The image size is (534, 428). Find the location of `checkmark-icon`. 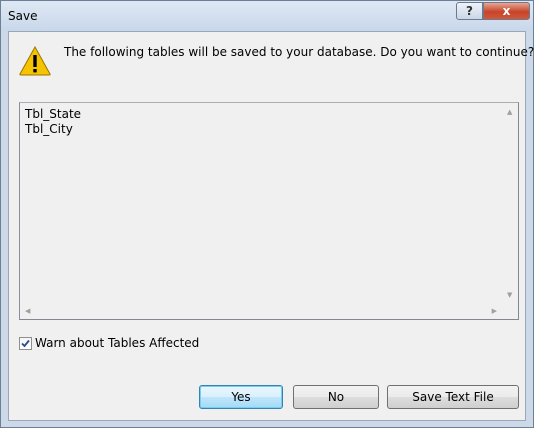

checkmark-icon is located at coordinates (25, 343).